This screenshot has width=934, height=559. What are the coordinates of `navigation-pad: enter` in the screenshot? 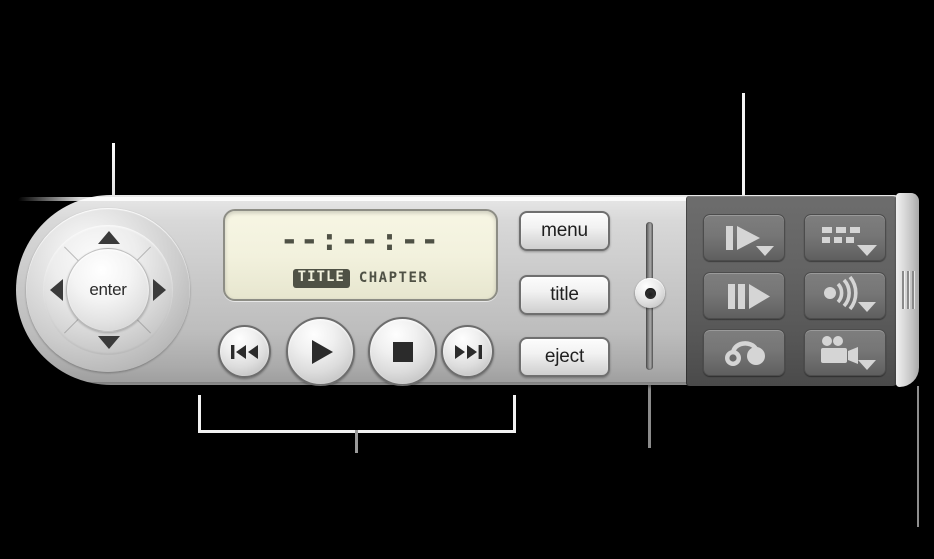 It's located at (108, 290).